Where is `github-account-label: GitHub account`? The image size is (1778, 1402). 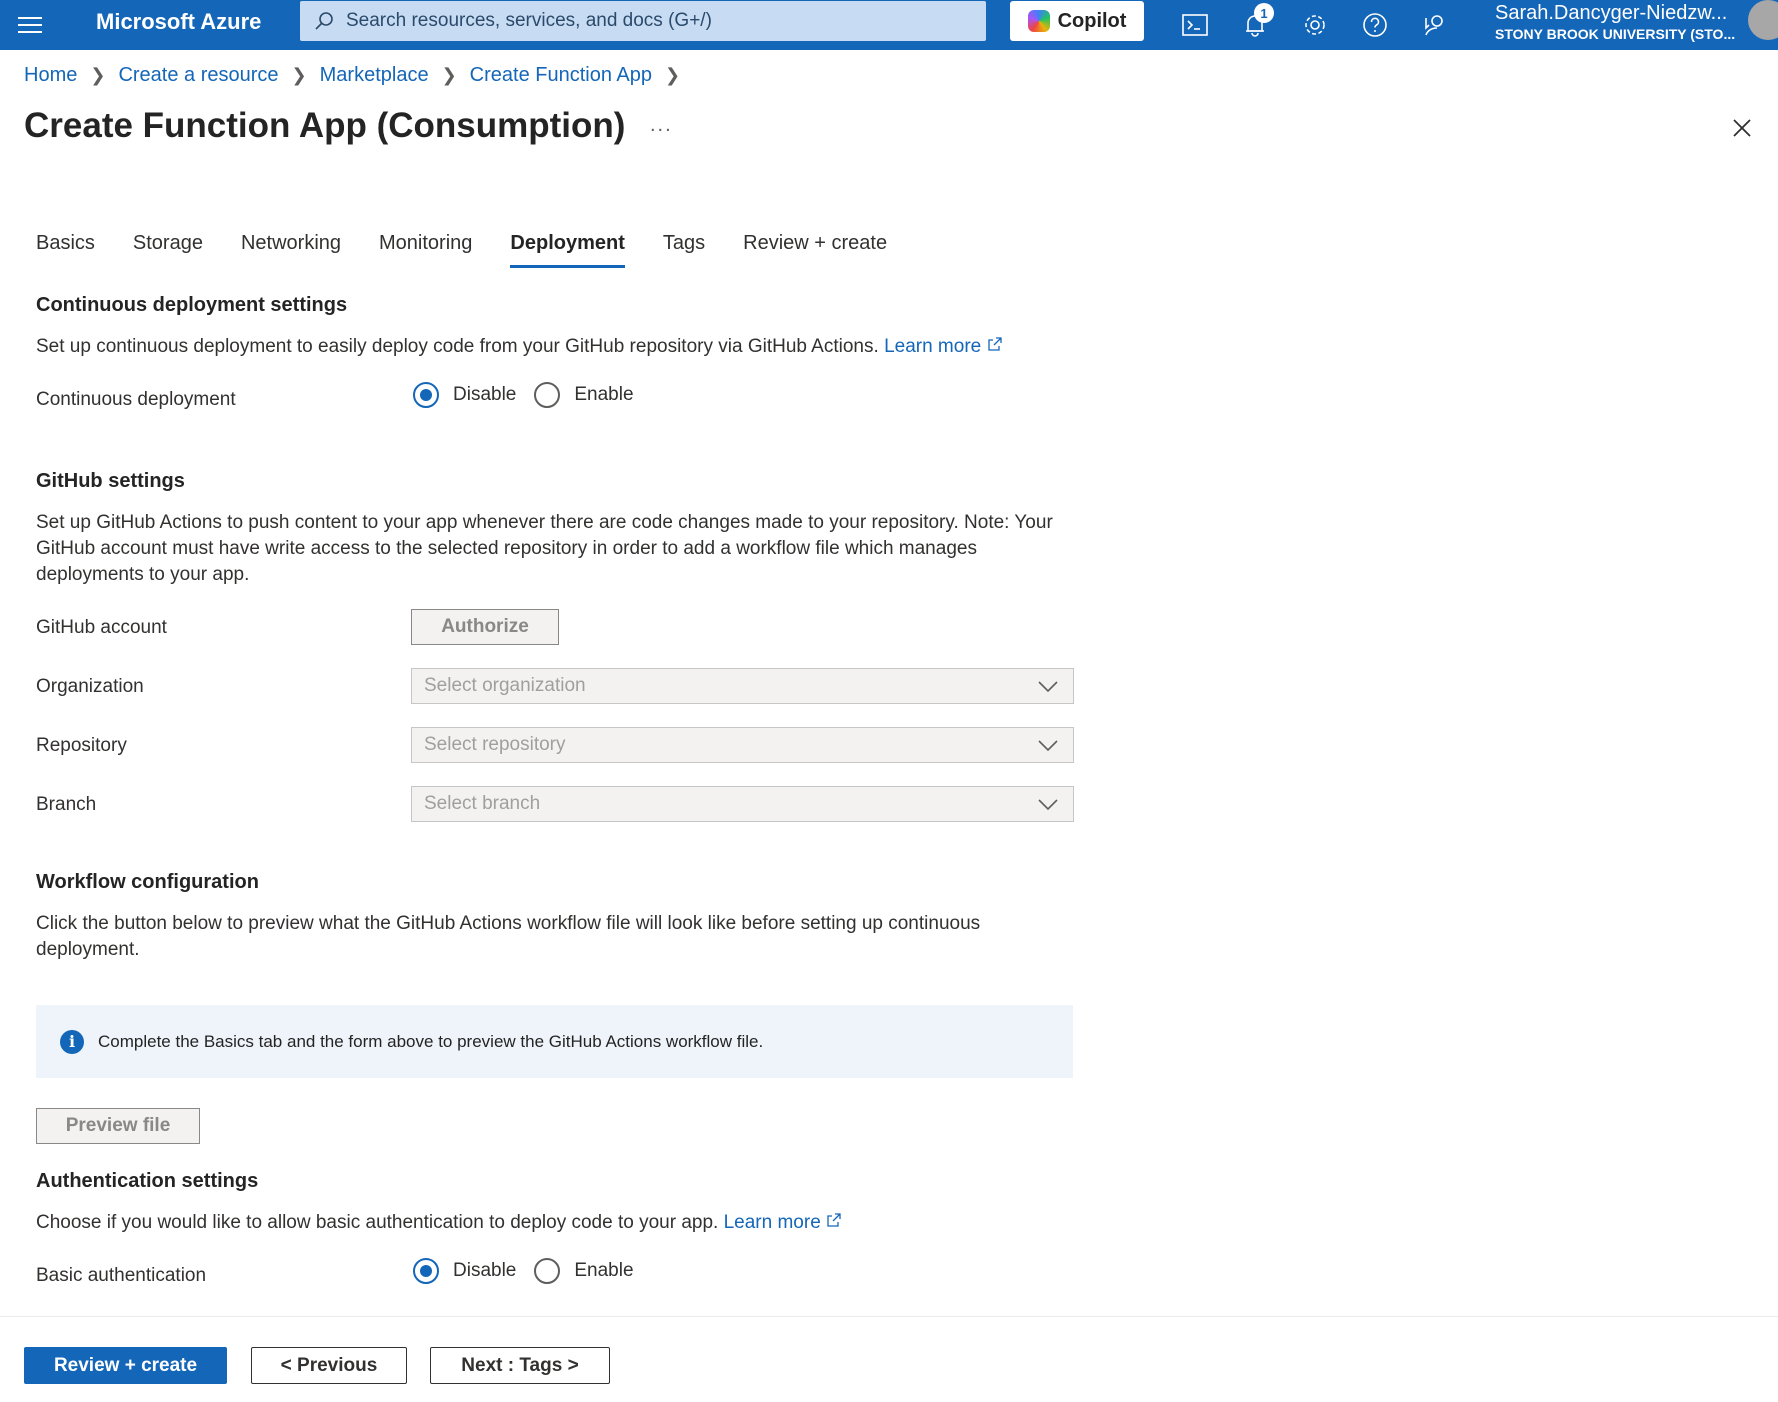 github-account-label: GitHub account is located at coordinates (101, 627).